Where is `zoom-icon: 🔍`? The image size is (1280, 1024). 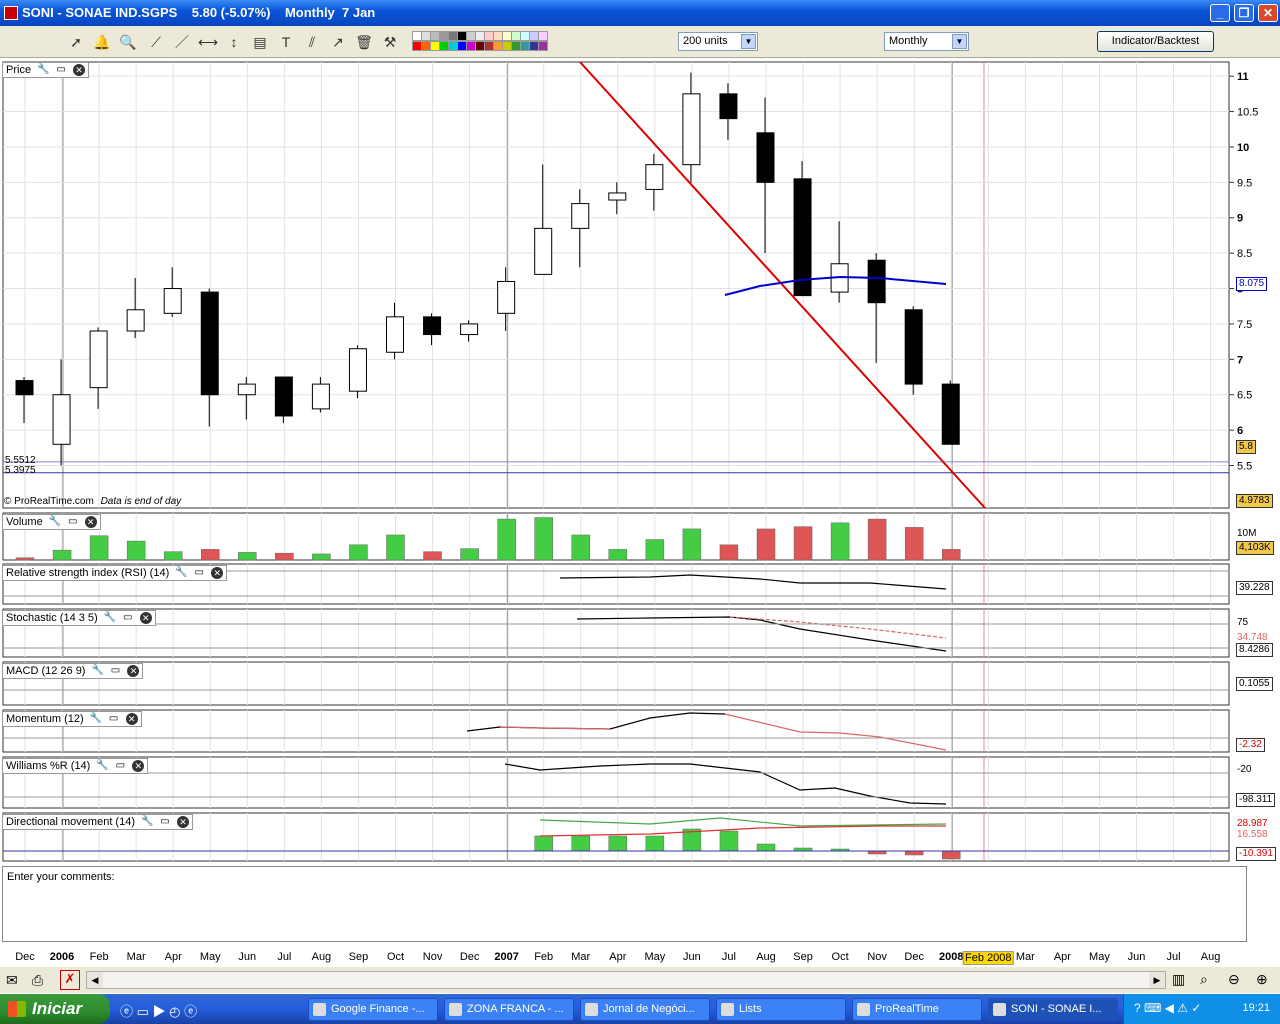
zoom-icon: 🔍 is located at coordinates (128, 42).